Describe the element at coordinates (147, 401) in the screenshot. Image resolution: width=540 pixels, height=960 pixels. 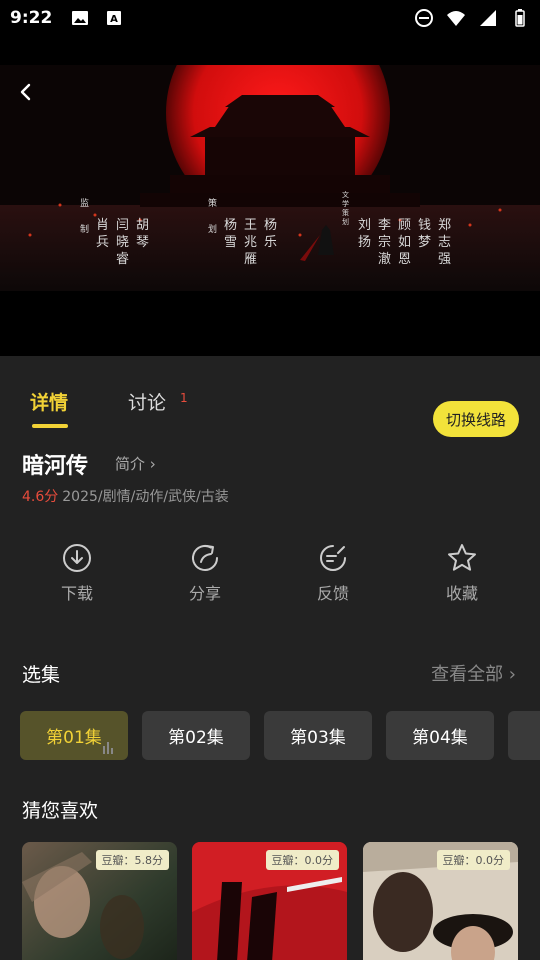
I see `tab-discuss: 讨论` at that location.